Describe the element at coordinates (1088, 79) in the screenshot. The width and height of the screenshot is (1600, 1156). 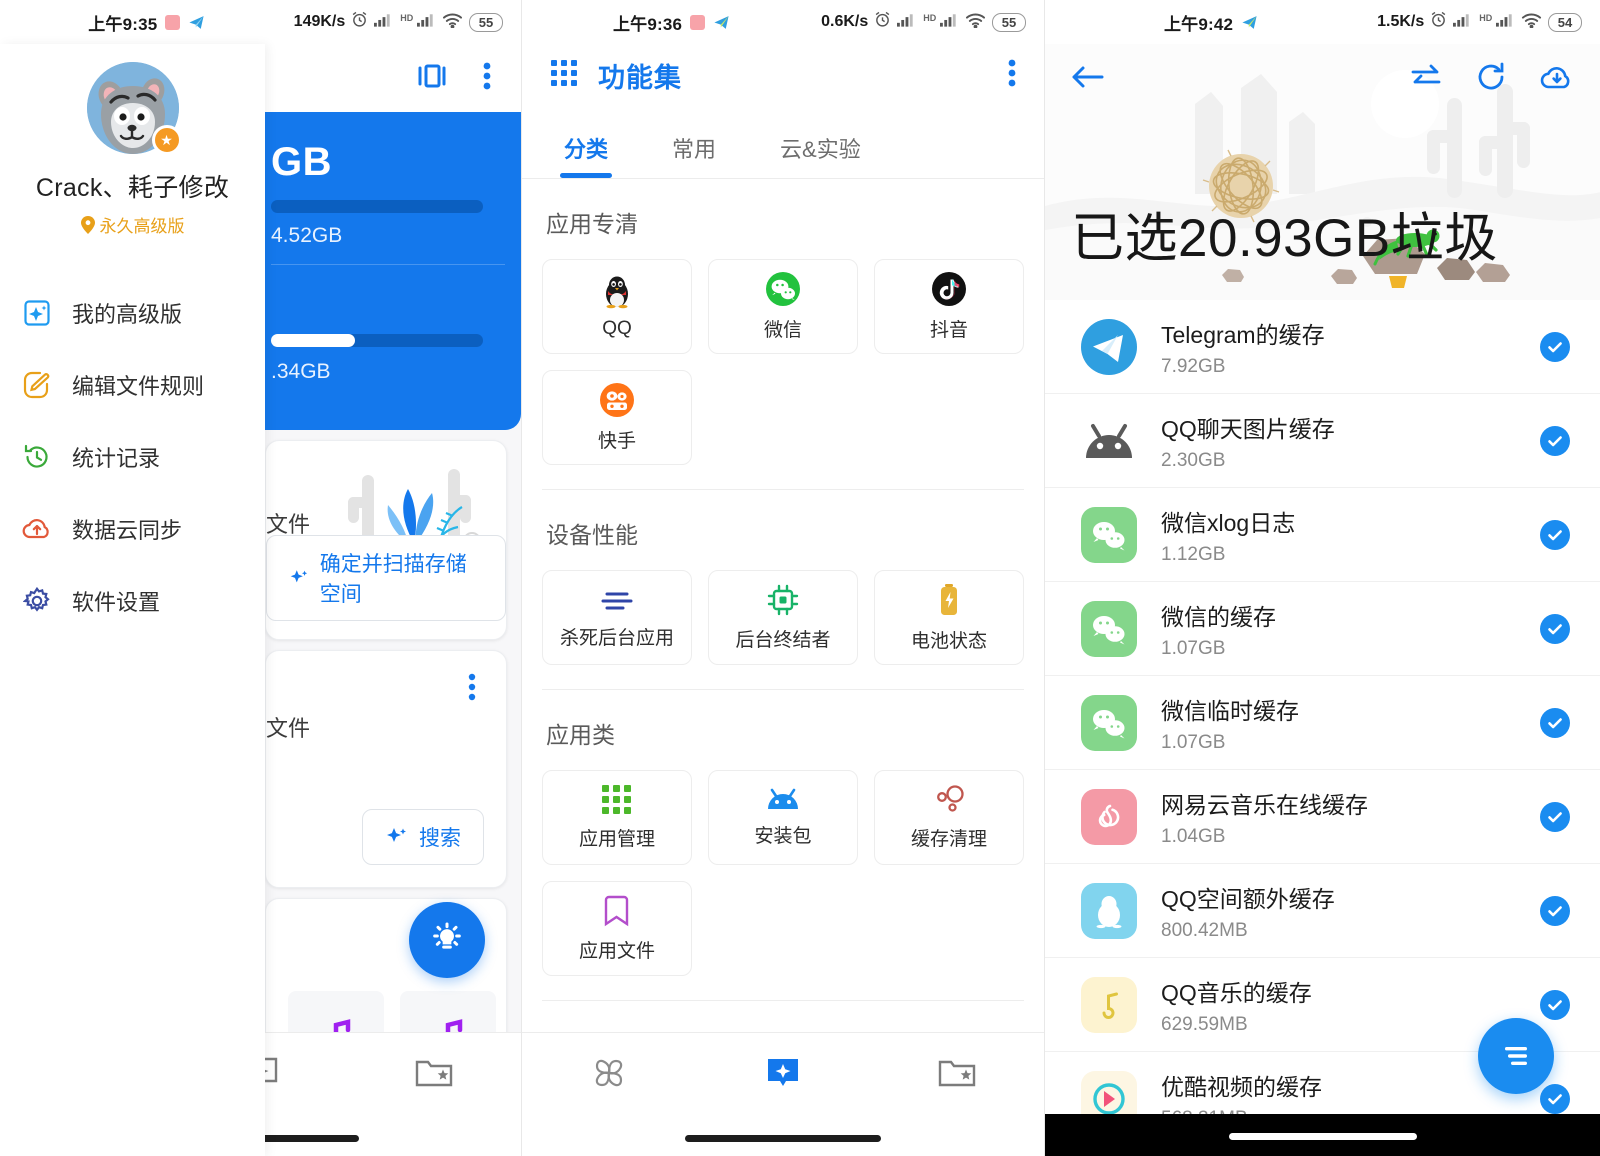
I see `back-arrow-icon` at that location.